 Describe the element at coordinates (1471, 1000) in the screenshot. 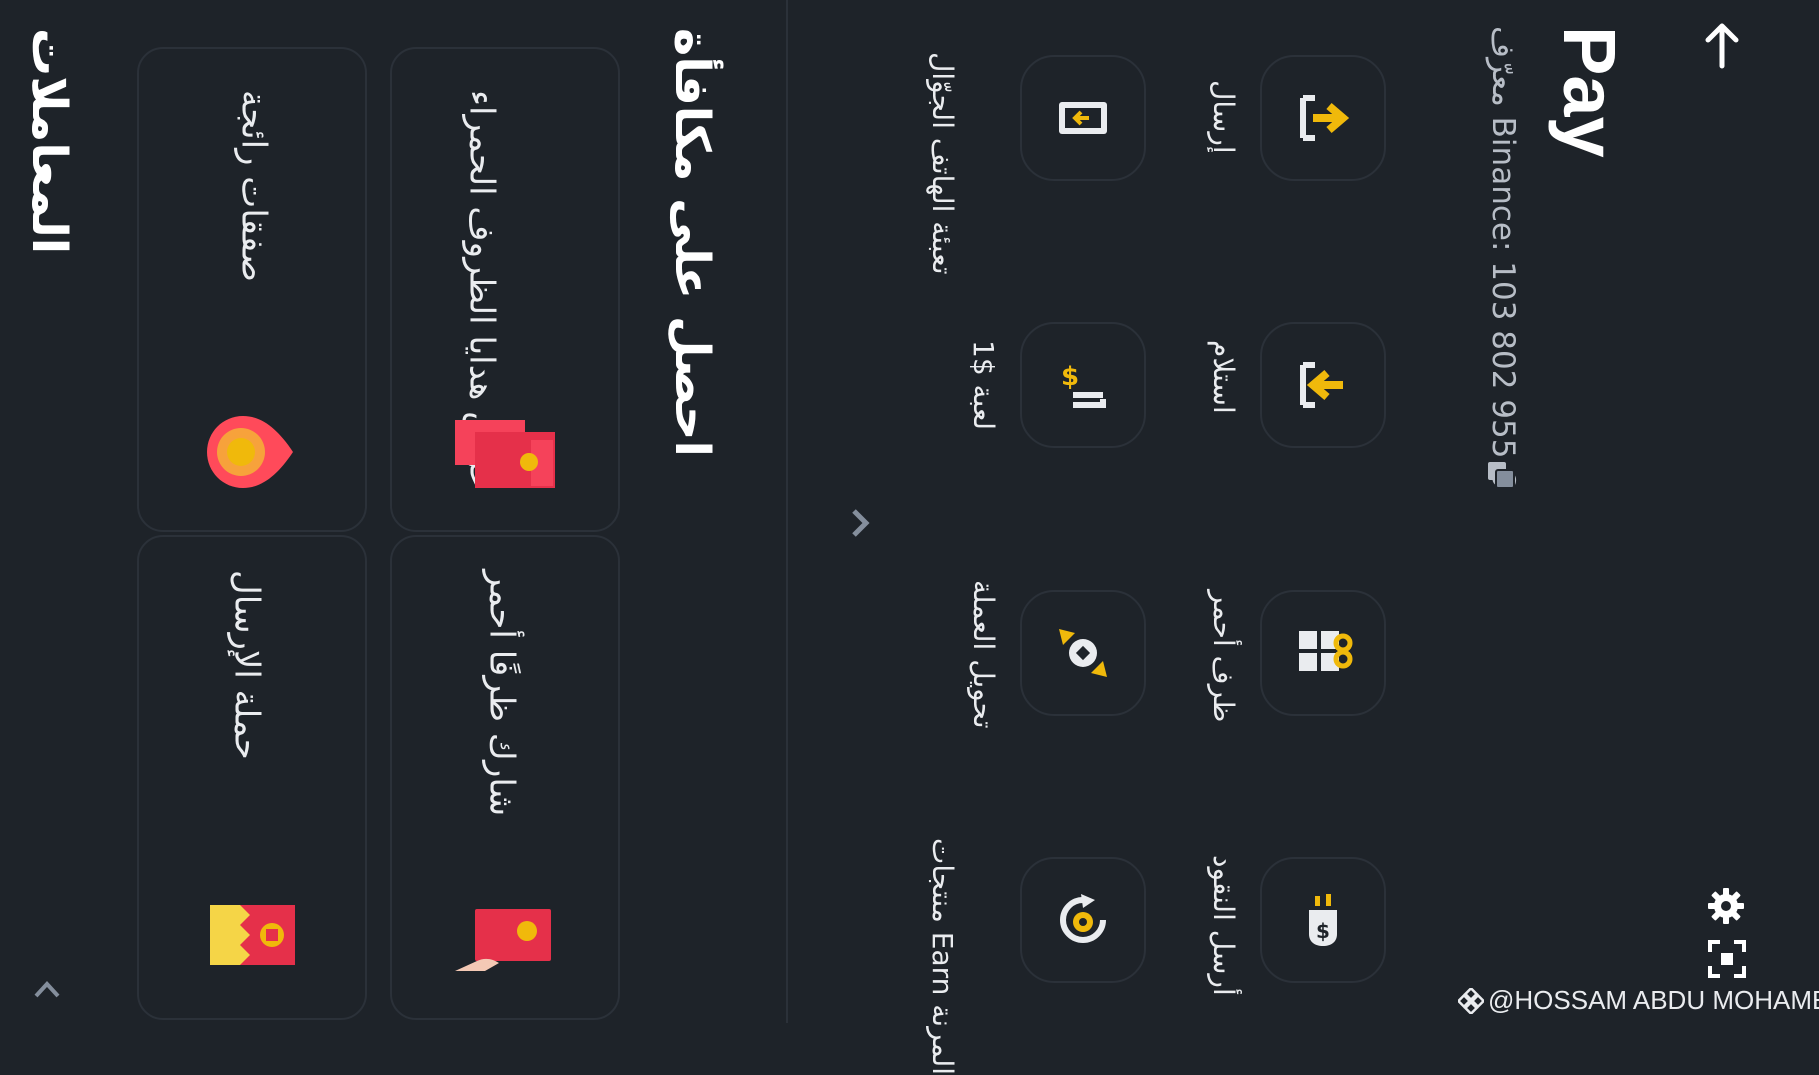

I see `binance-logo-icon` at that location.